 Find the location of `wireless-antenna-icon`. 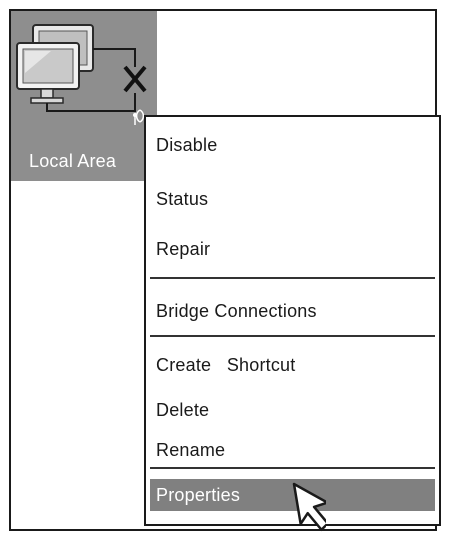

wireless-antenna-icon is located at coordinates (139, 117).